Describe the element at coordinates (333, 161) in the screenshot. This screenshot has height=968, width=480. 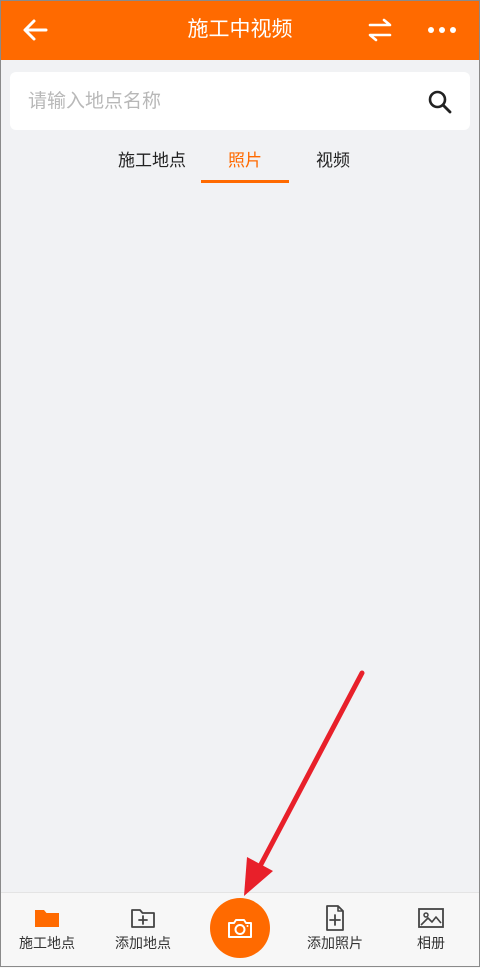
I see `tab-videos: 视频` at that location.